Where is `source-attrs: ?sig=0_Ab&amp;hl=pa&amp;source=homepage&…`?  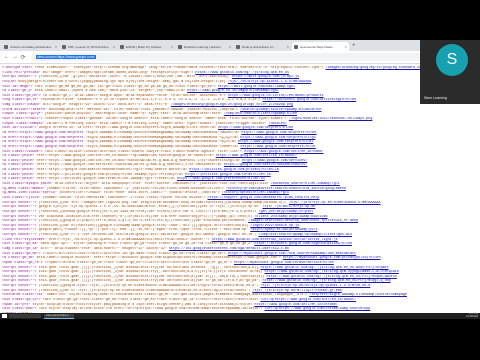 source-attrs: ?sig=0_Ab&amp;hl=pa&amp;source=homepage&… is located at coordinates (162, 146).